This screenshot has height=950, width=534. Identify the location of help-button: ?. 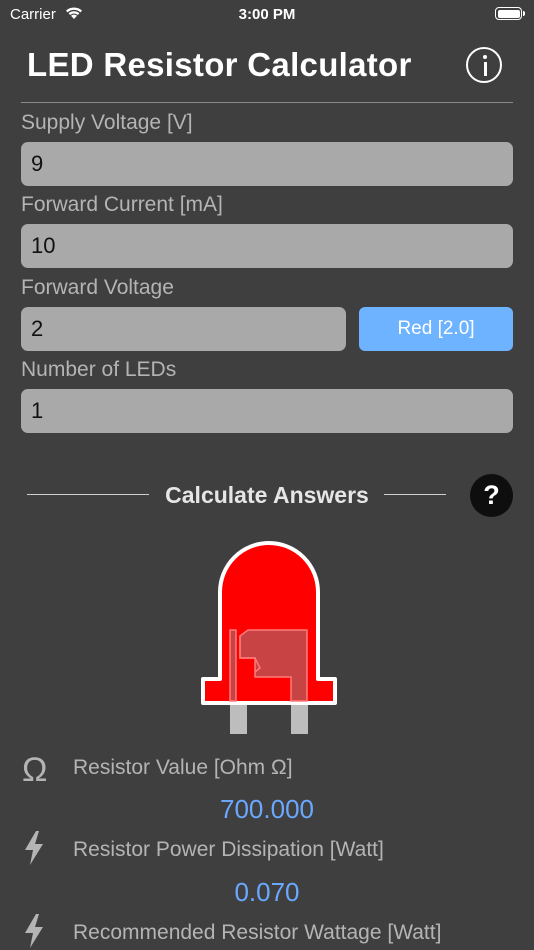
(491, 495).